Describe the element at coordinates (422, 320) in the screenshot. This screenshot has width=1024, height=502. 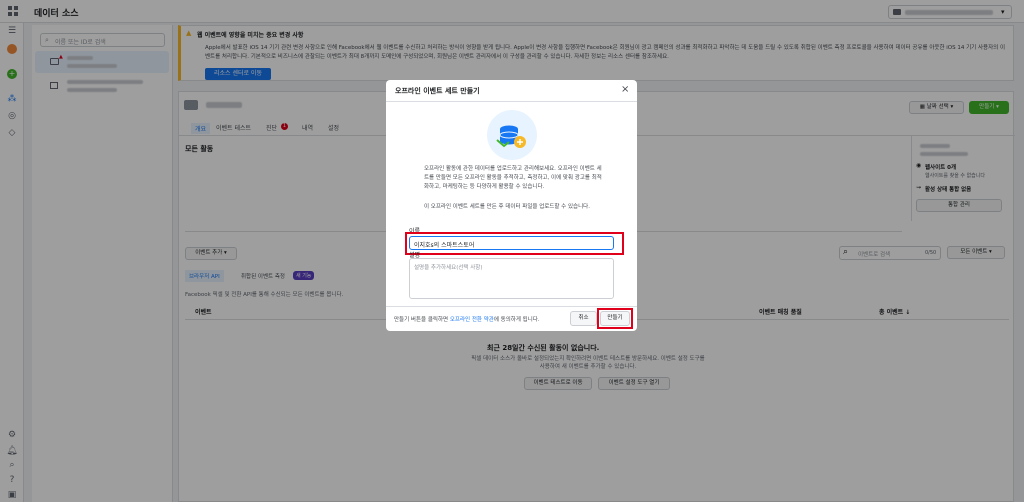
I see `terms-prefix: 만들기 버튼을 클릭하면` at that location.